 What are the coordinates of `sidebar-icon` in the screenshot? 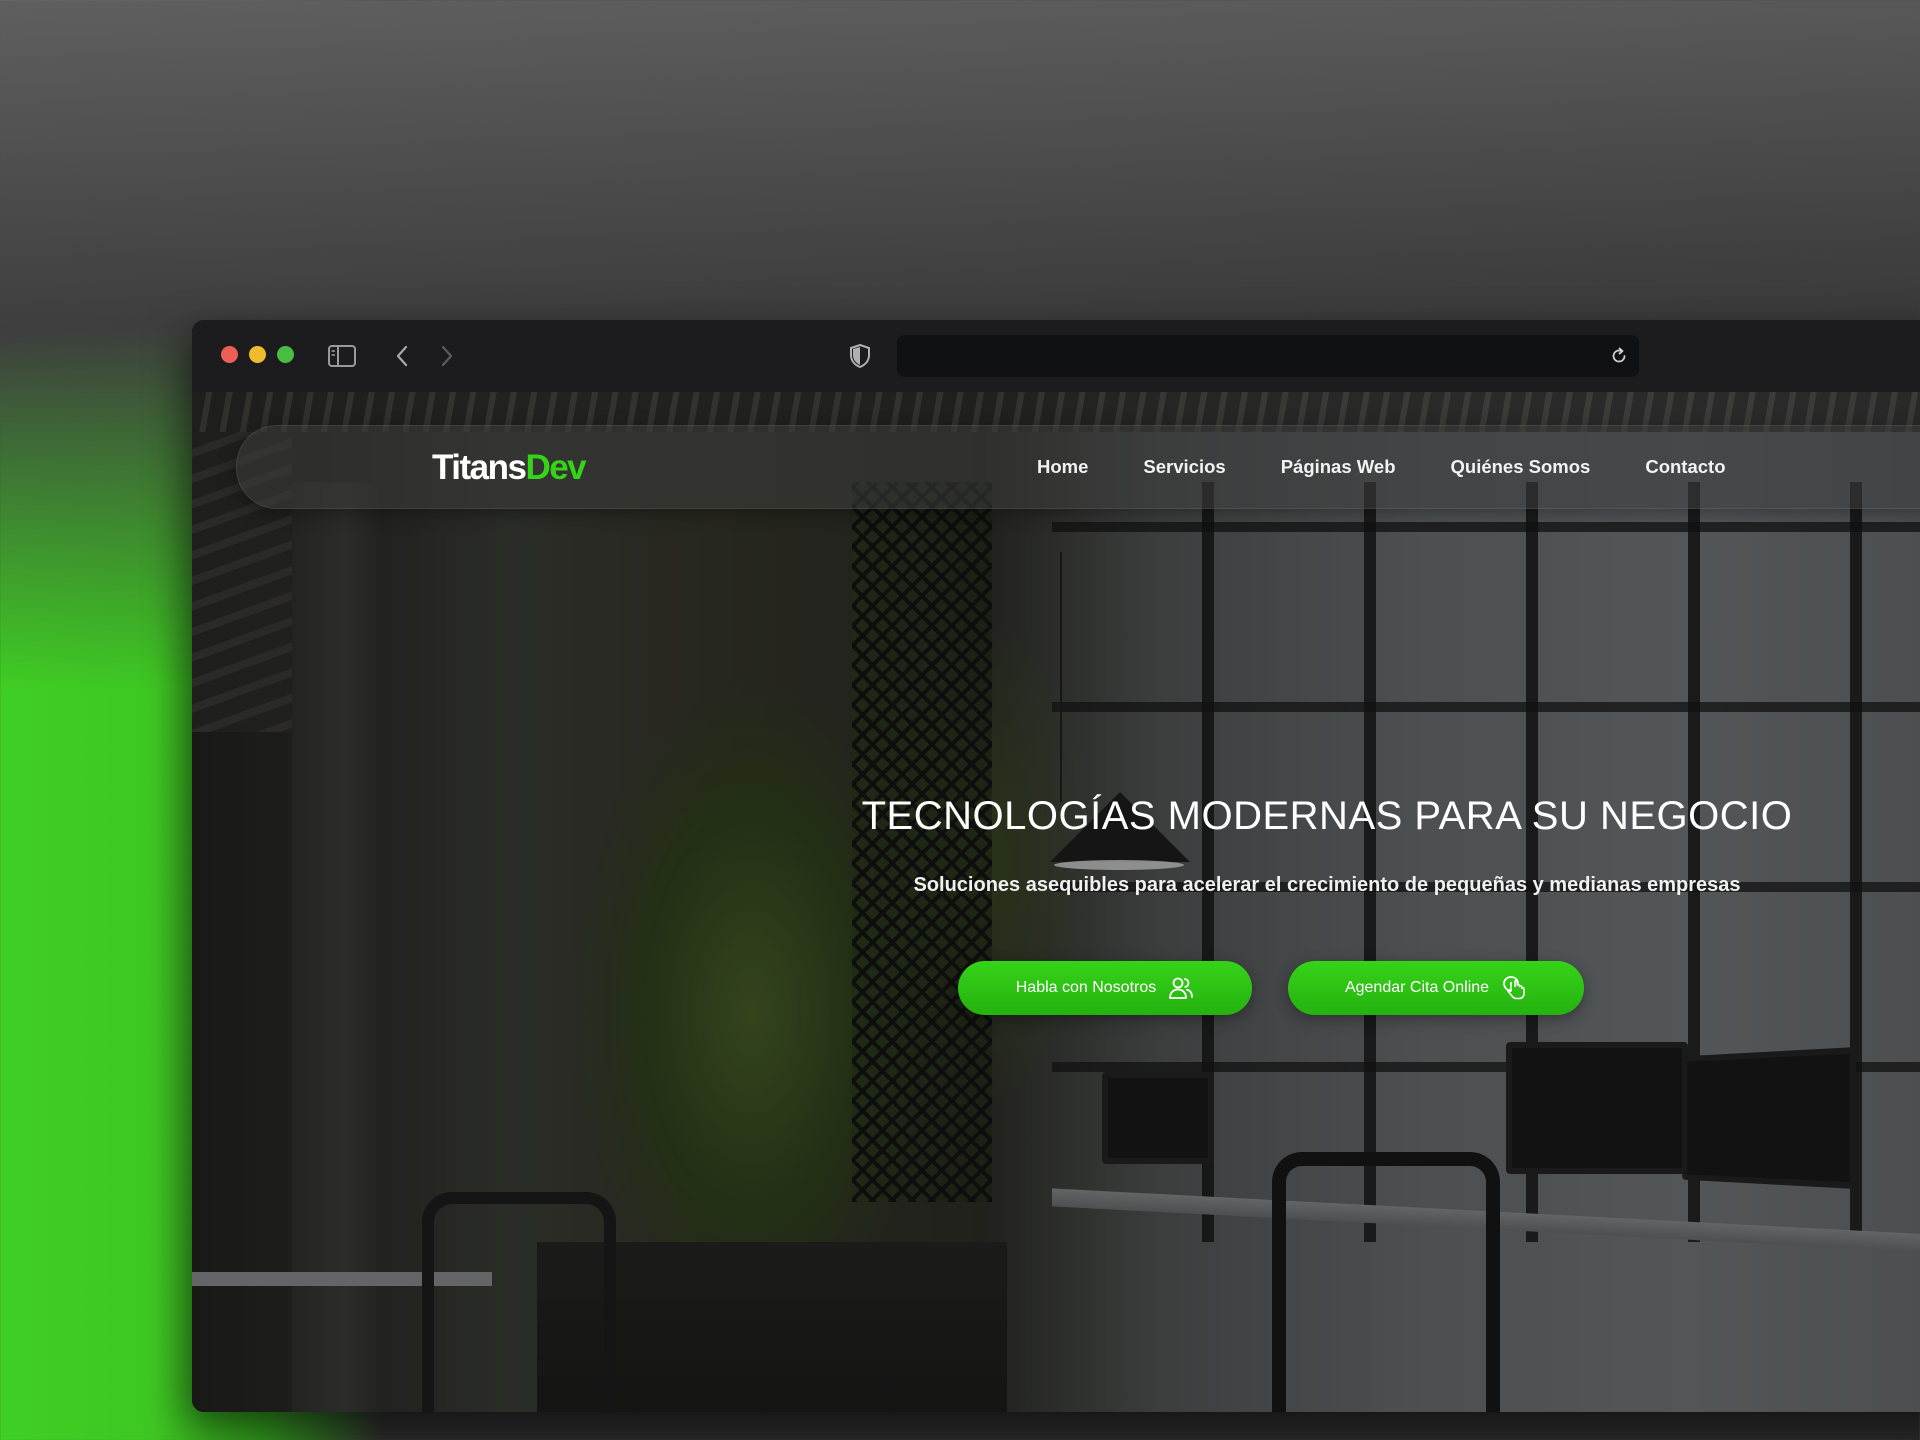 It's located at (342, 356).